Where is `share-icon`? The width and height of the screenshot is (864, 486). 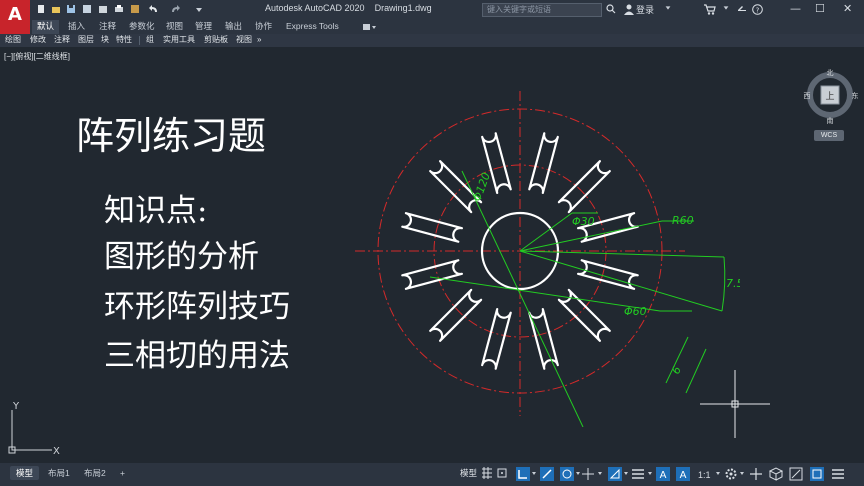
share-icon is located at coordinates (135, 9).